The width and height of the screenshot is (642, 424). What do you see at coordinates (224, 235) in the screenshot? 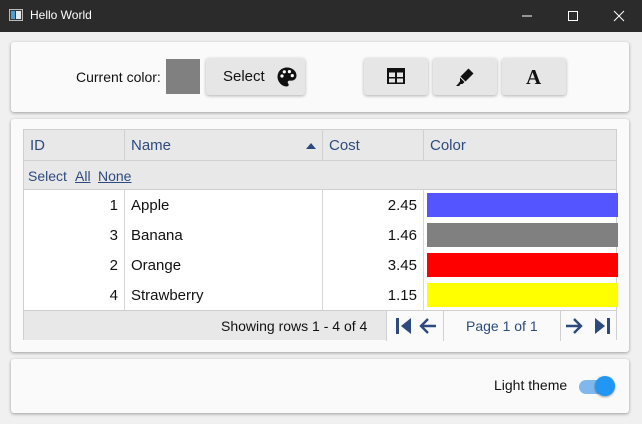
I see `cell-name: Banana` at bounding box center [224, 235].